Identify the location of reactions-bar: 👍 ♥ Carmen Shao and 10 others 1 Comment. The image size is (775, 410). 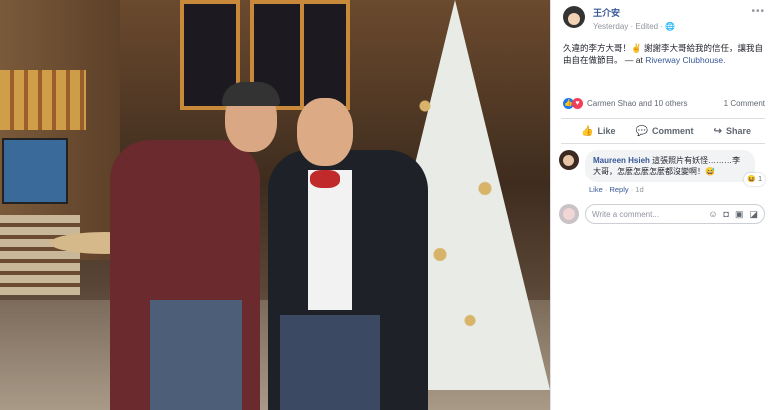
(663, 103).